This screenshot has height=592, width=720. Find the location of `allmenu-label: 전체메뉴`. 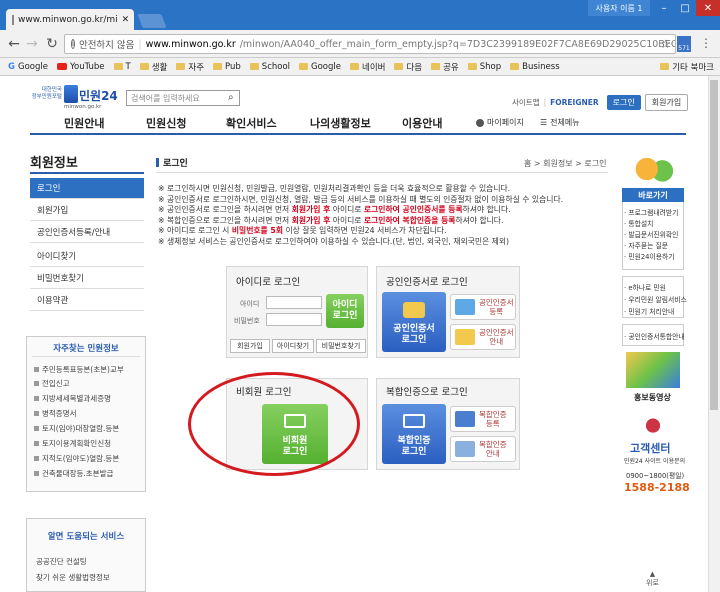

allmenu-label: 전체메뉴 is located at coordinates (565, 122).